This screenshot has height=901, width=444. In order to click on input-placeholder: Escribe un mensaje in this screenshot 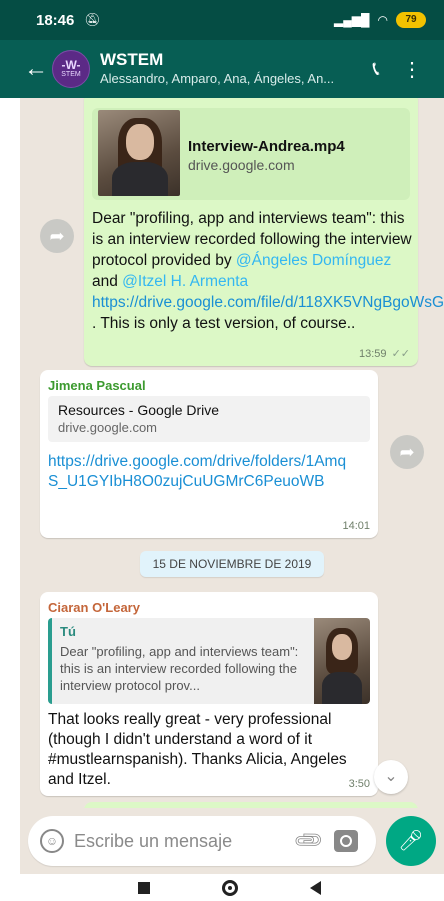, I will do `click(153, 841)`.